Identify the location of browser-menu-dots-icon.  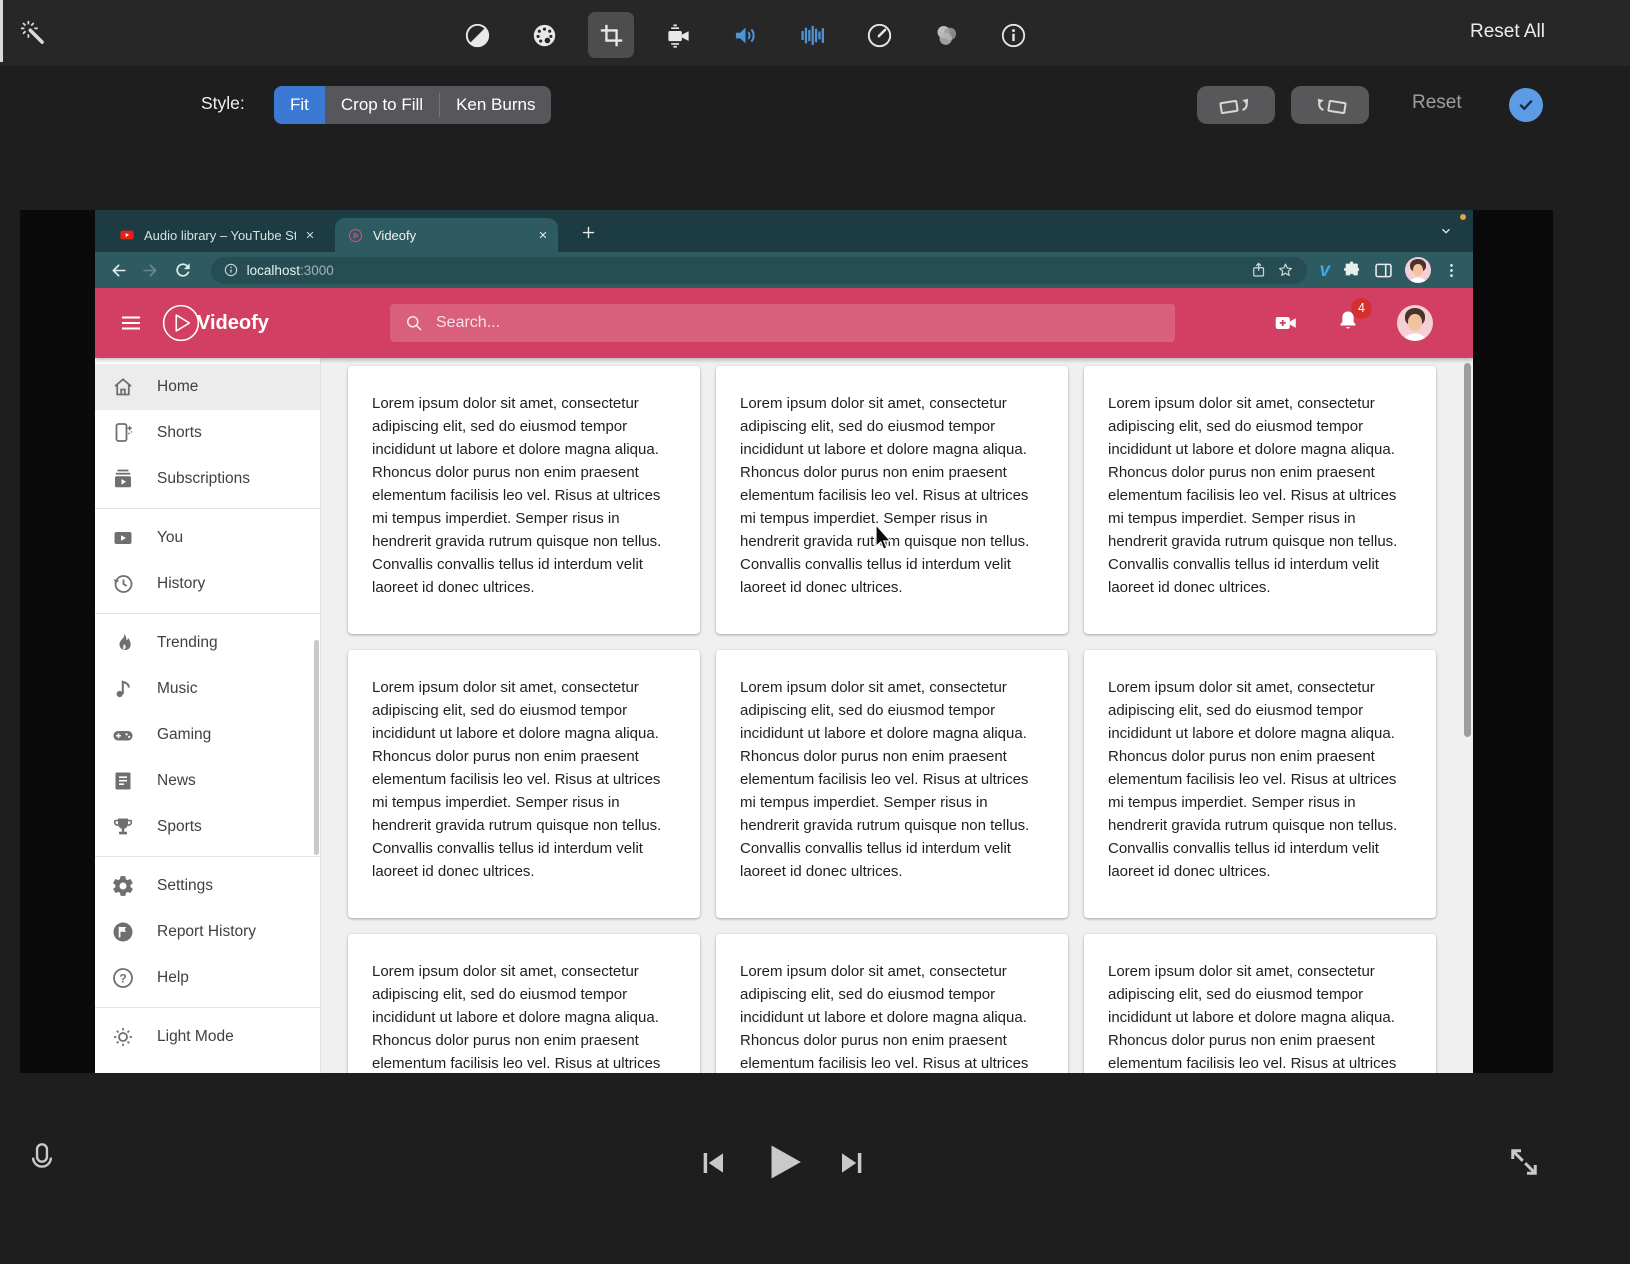
(1451, 270).